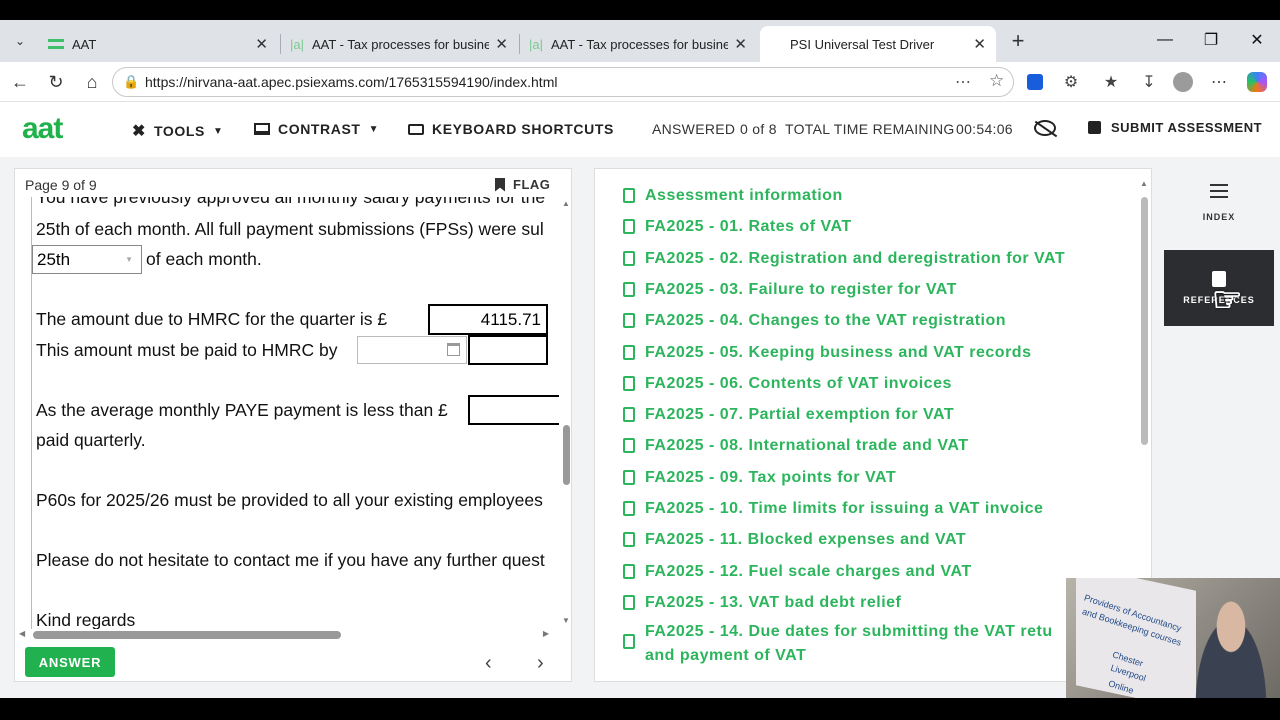 The width and height of the screenshot is (1280, 720). I want to click on hand-cursor-icon: ☞, so click(1228, 300).